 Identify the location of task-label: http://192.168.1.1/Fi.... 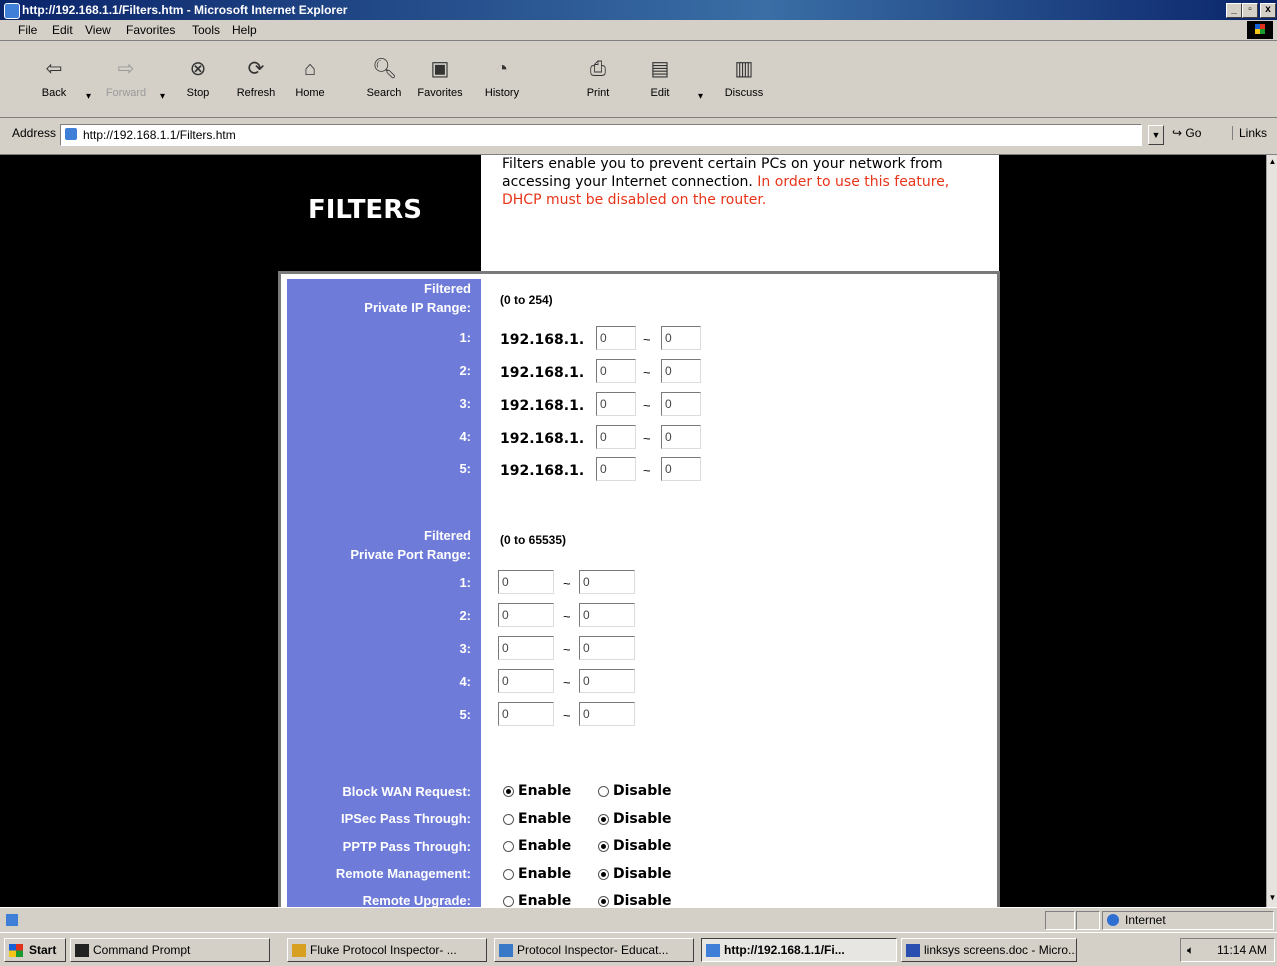
(784, 950).